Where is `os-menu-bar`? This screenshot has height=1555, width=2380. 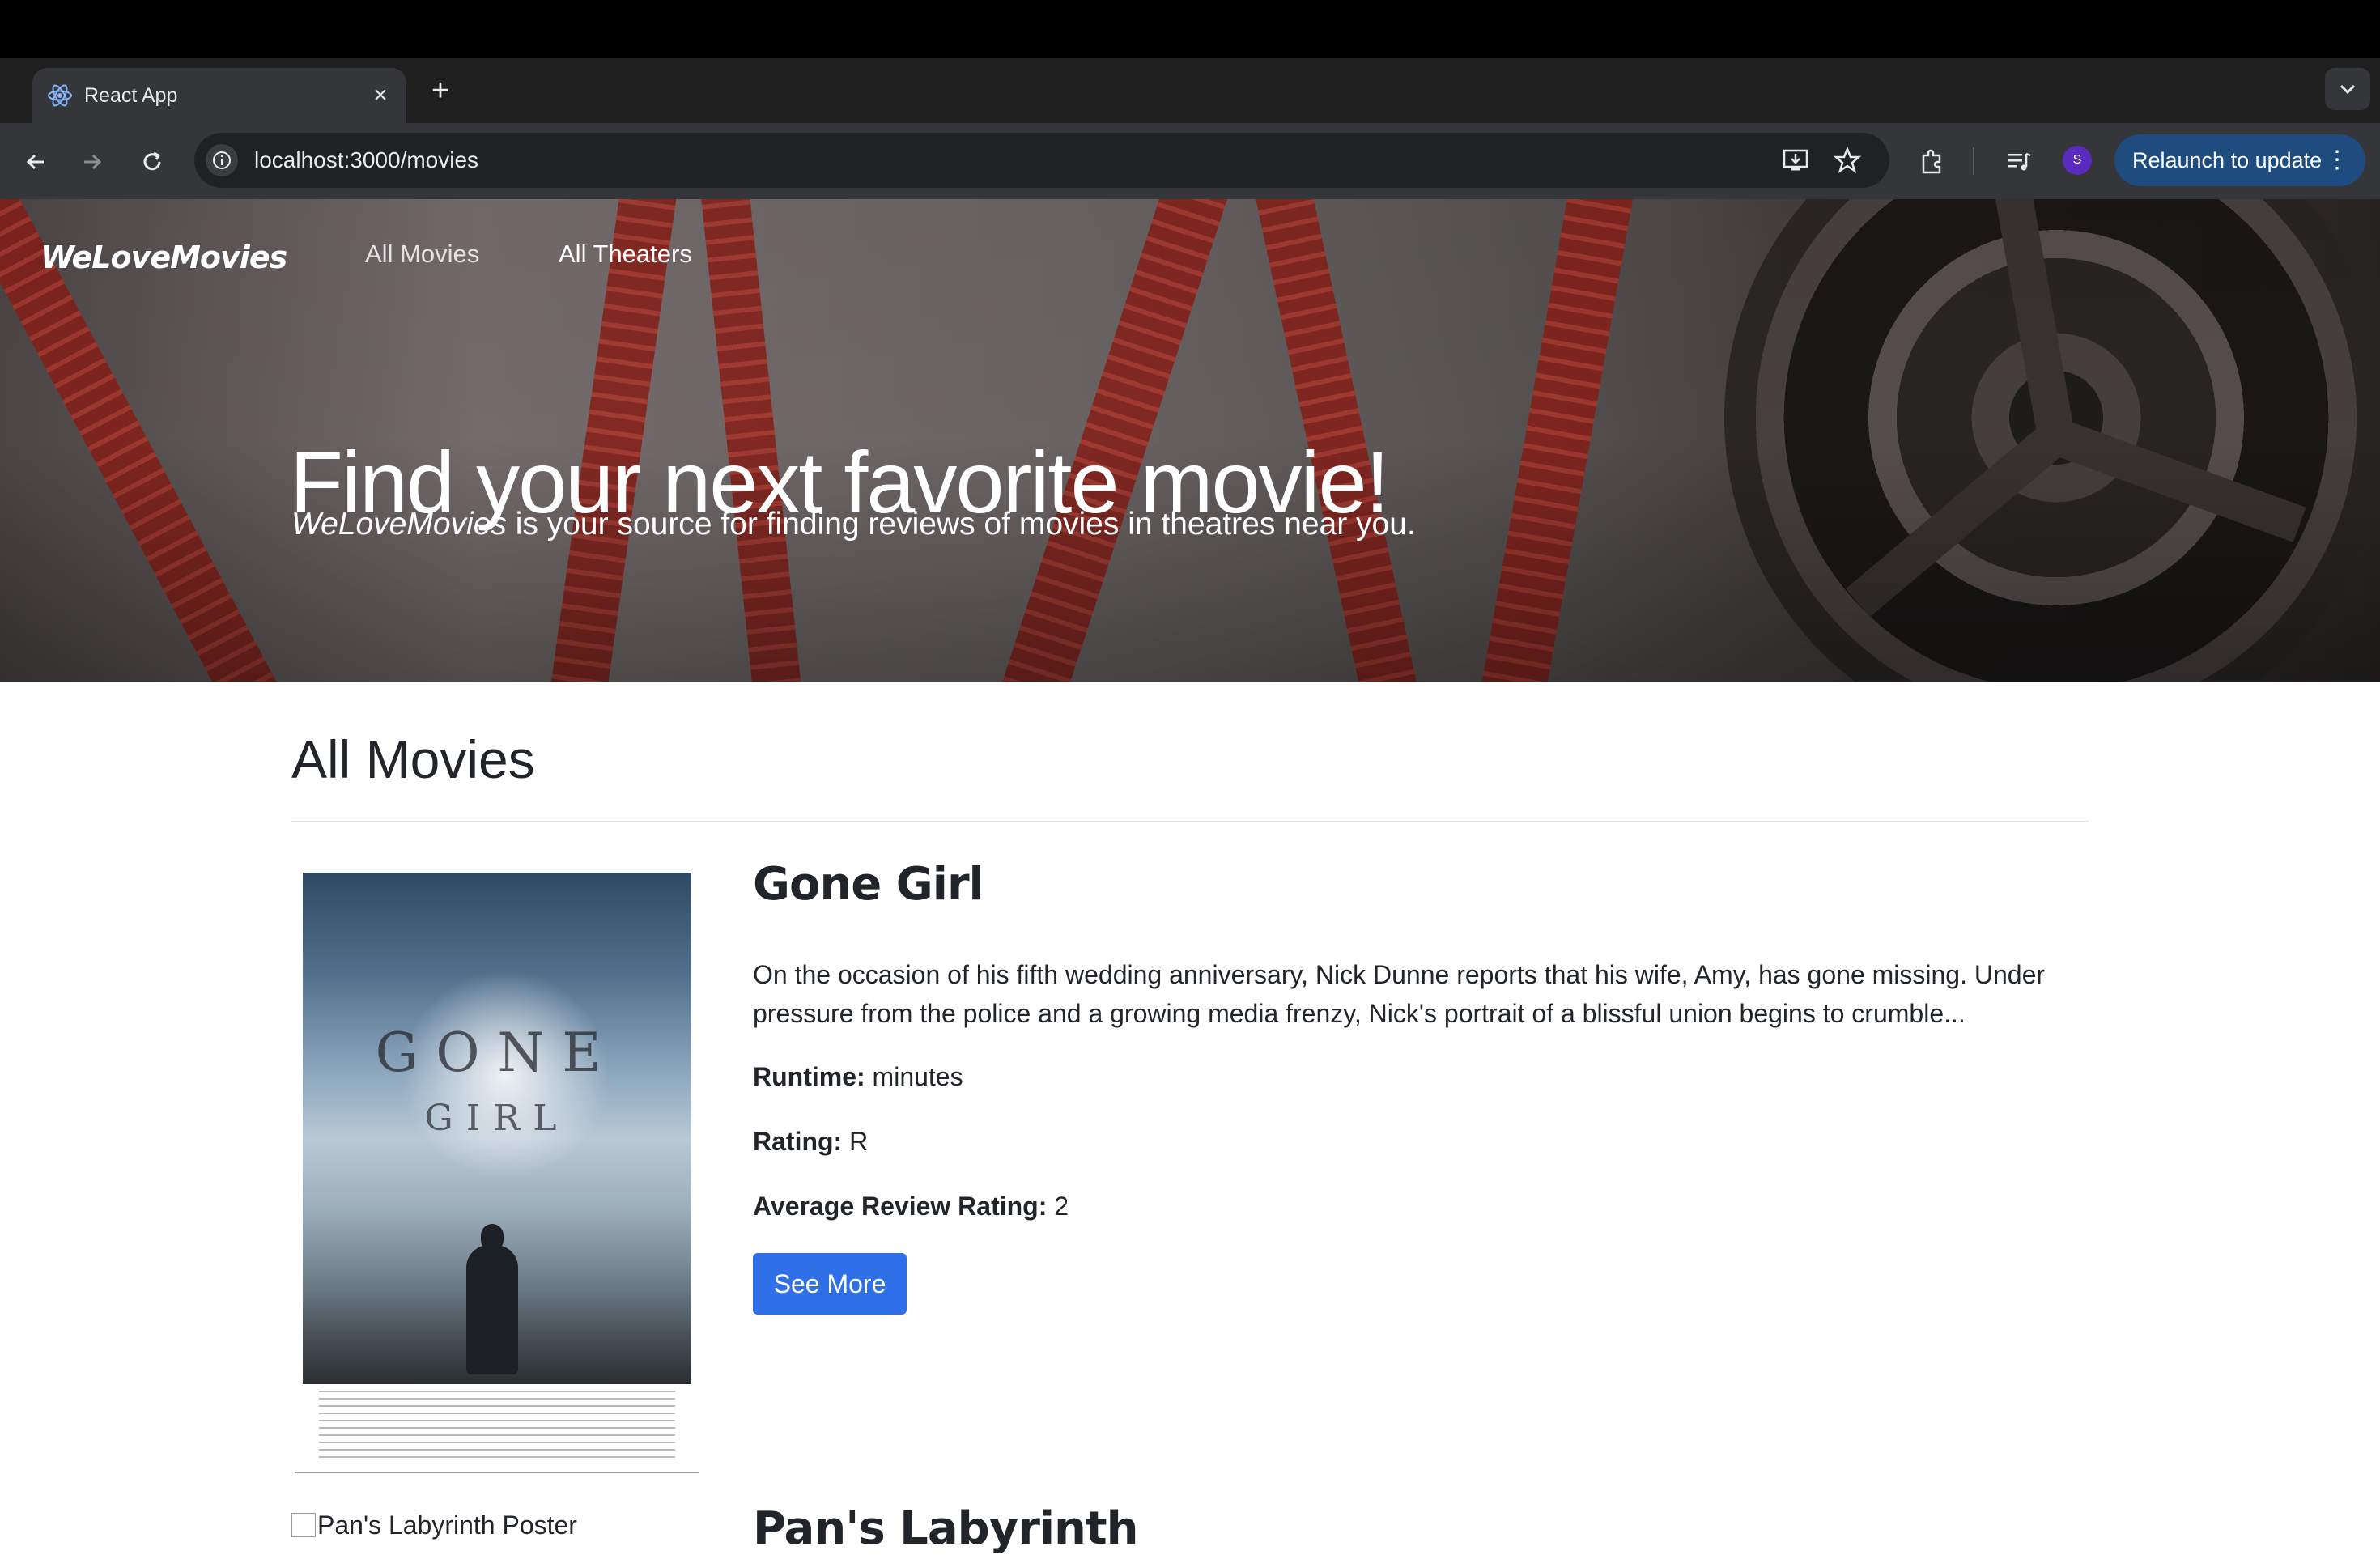
os-menu-bar is located at coordinates (1190, 29).